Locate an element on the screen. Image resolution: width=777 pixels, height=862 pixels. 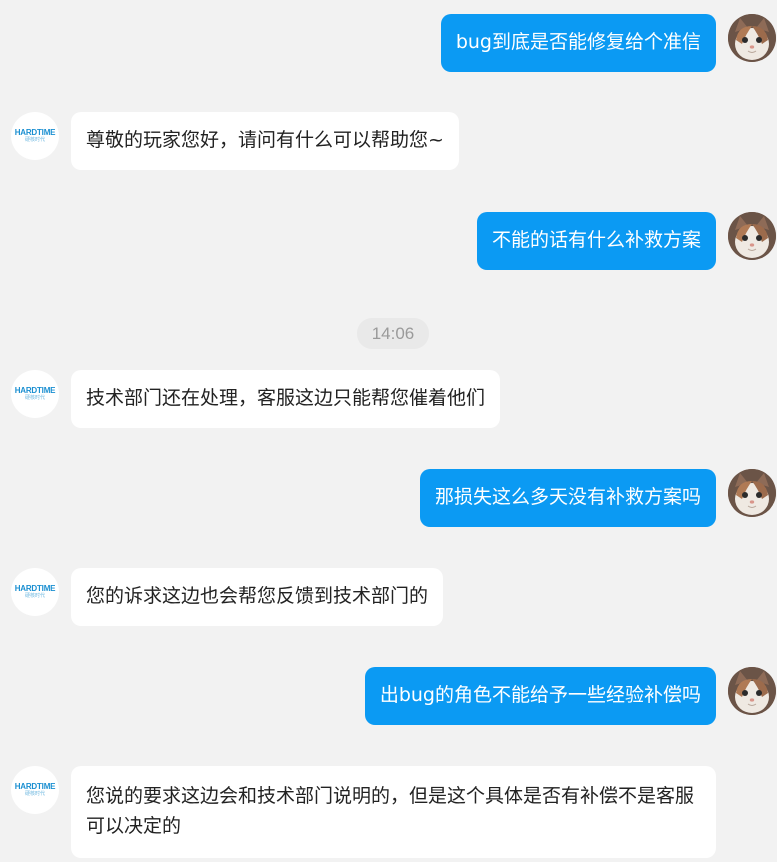
message-bubble-outgoing: bug到底是否能修复给个准信 is located at coordinates (578, 43).